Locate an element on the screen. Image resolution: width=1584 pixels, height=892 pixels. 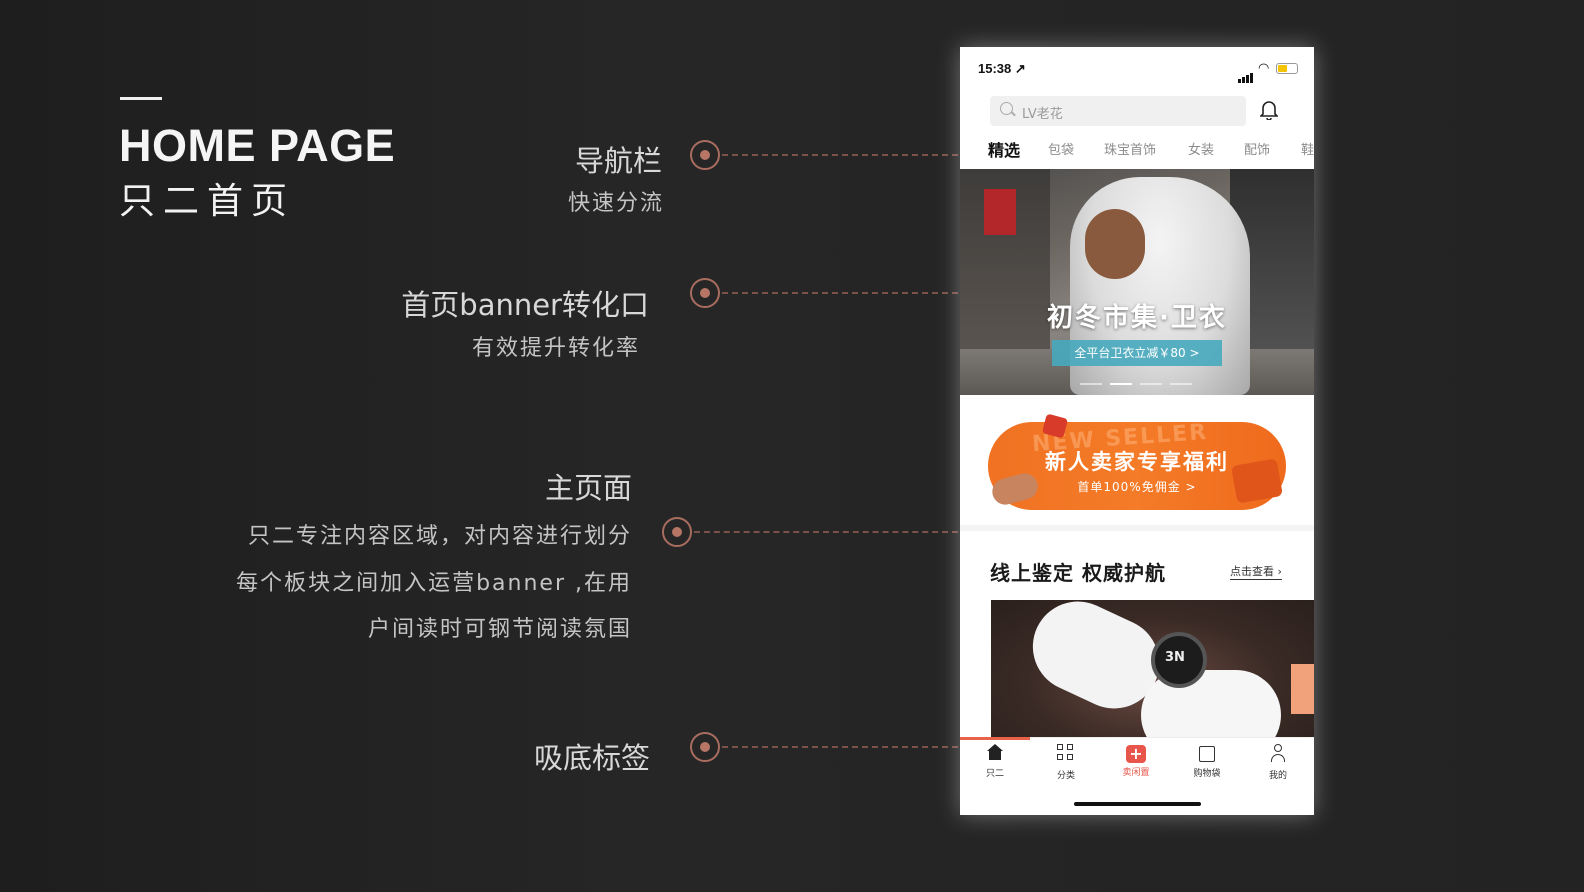
anno-main-sub-2: 每个板块之间加入运营banner ,在用 is located at coordinates (434, 583).